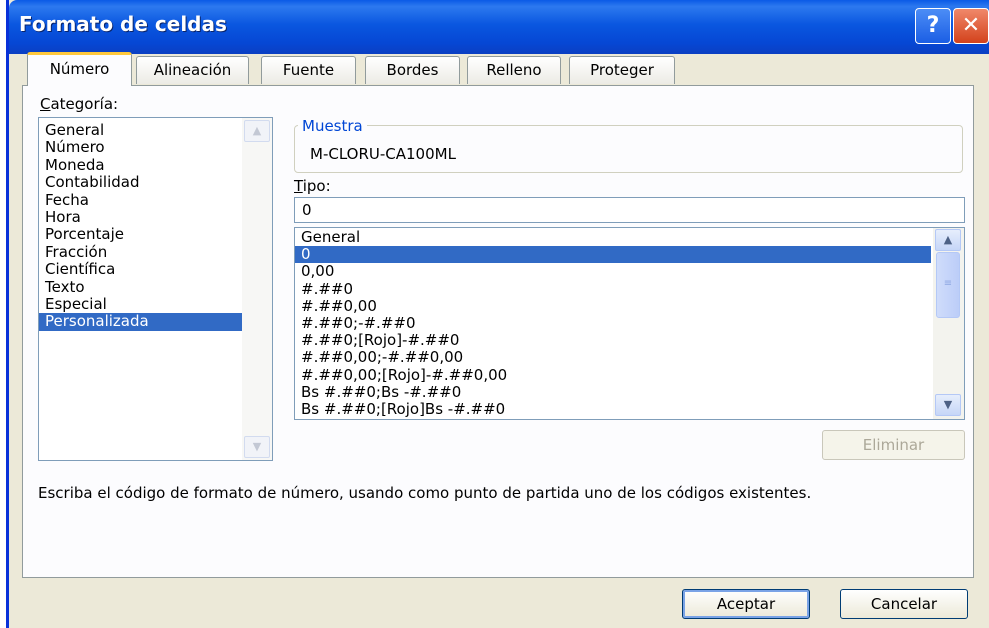 This screenshot has height=628, width=989. I want to click on format-list-scrollbar: ▲ ≡ ▼, so click(948, 323).